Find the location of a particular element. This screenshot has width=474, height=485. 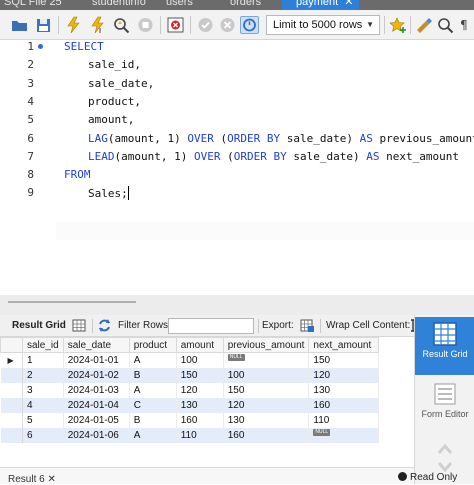

cell-amount: 130 is located at coordinates (200, 405).